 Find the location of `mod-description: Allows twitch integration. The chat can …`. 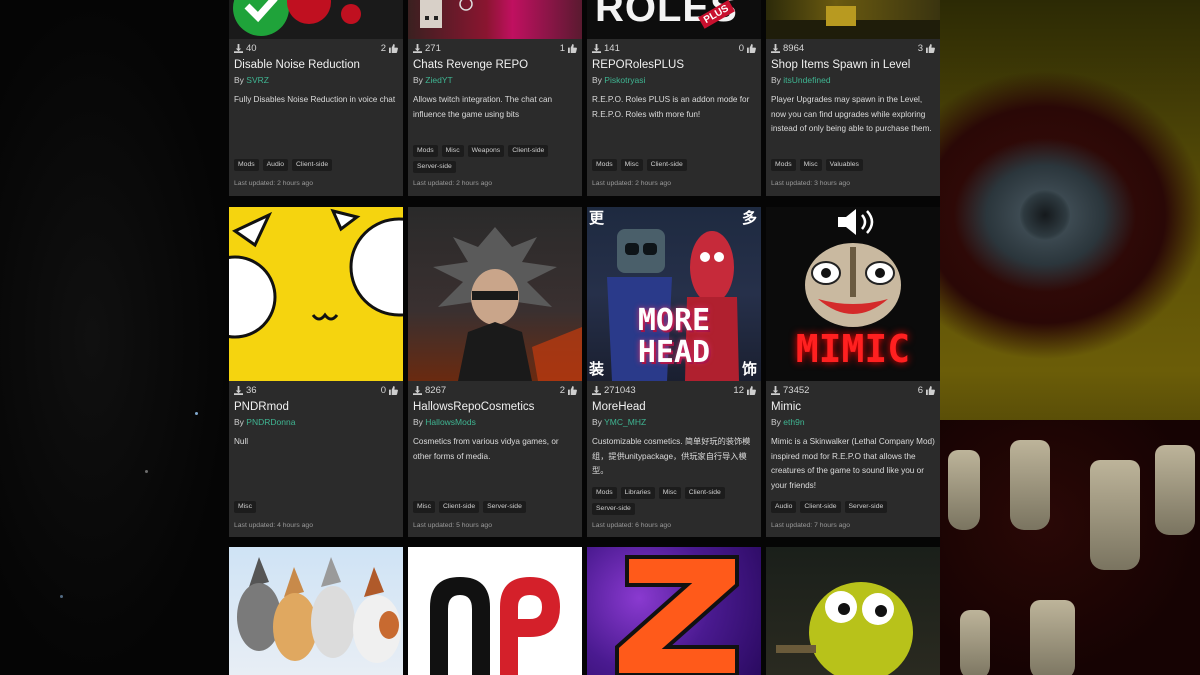

mod-description: Allows twitch integration. The chat can … is located at coordinates (483, 107).